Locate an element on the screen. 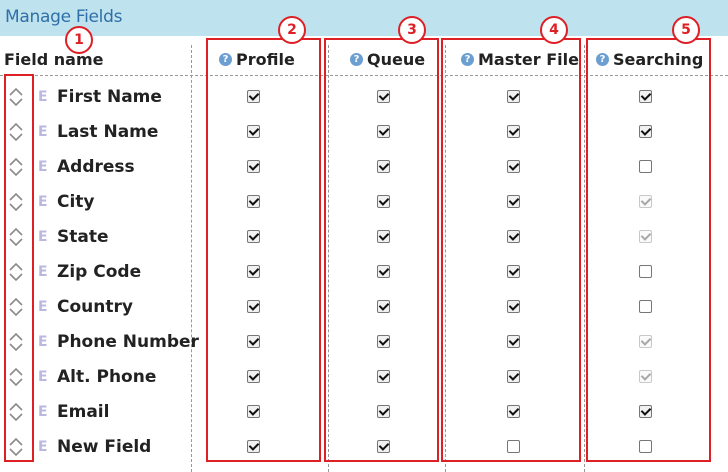  callout-badge-1: 1 is located at coordinates (79, 40).